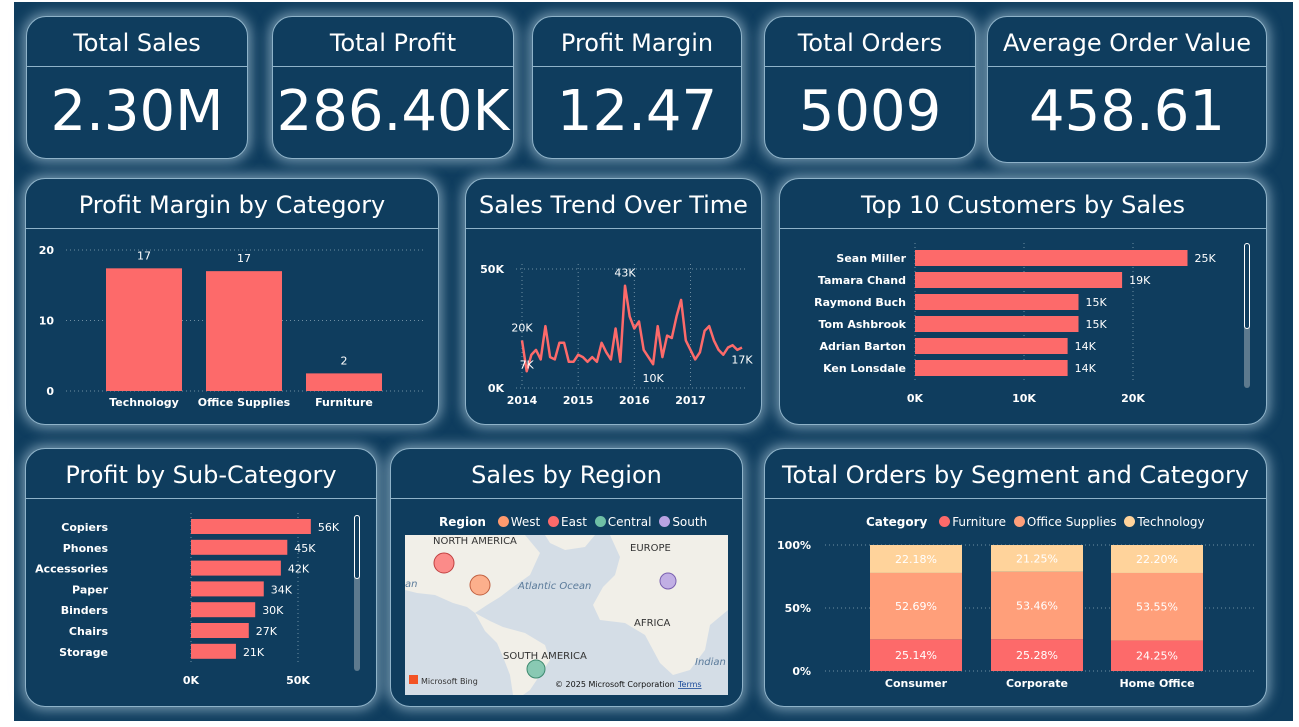  I want to click on kpi-value: 458.61, so click(1127, 111).